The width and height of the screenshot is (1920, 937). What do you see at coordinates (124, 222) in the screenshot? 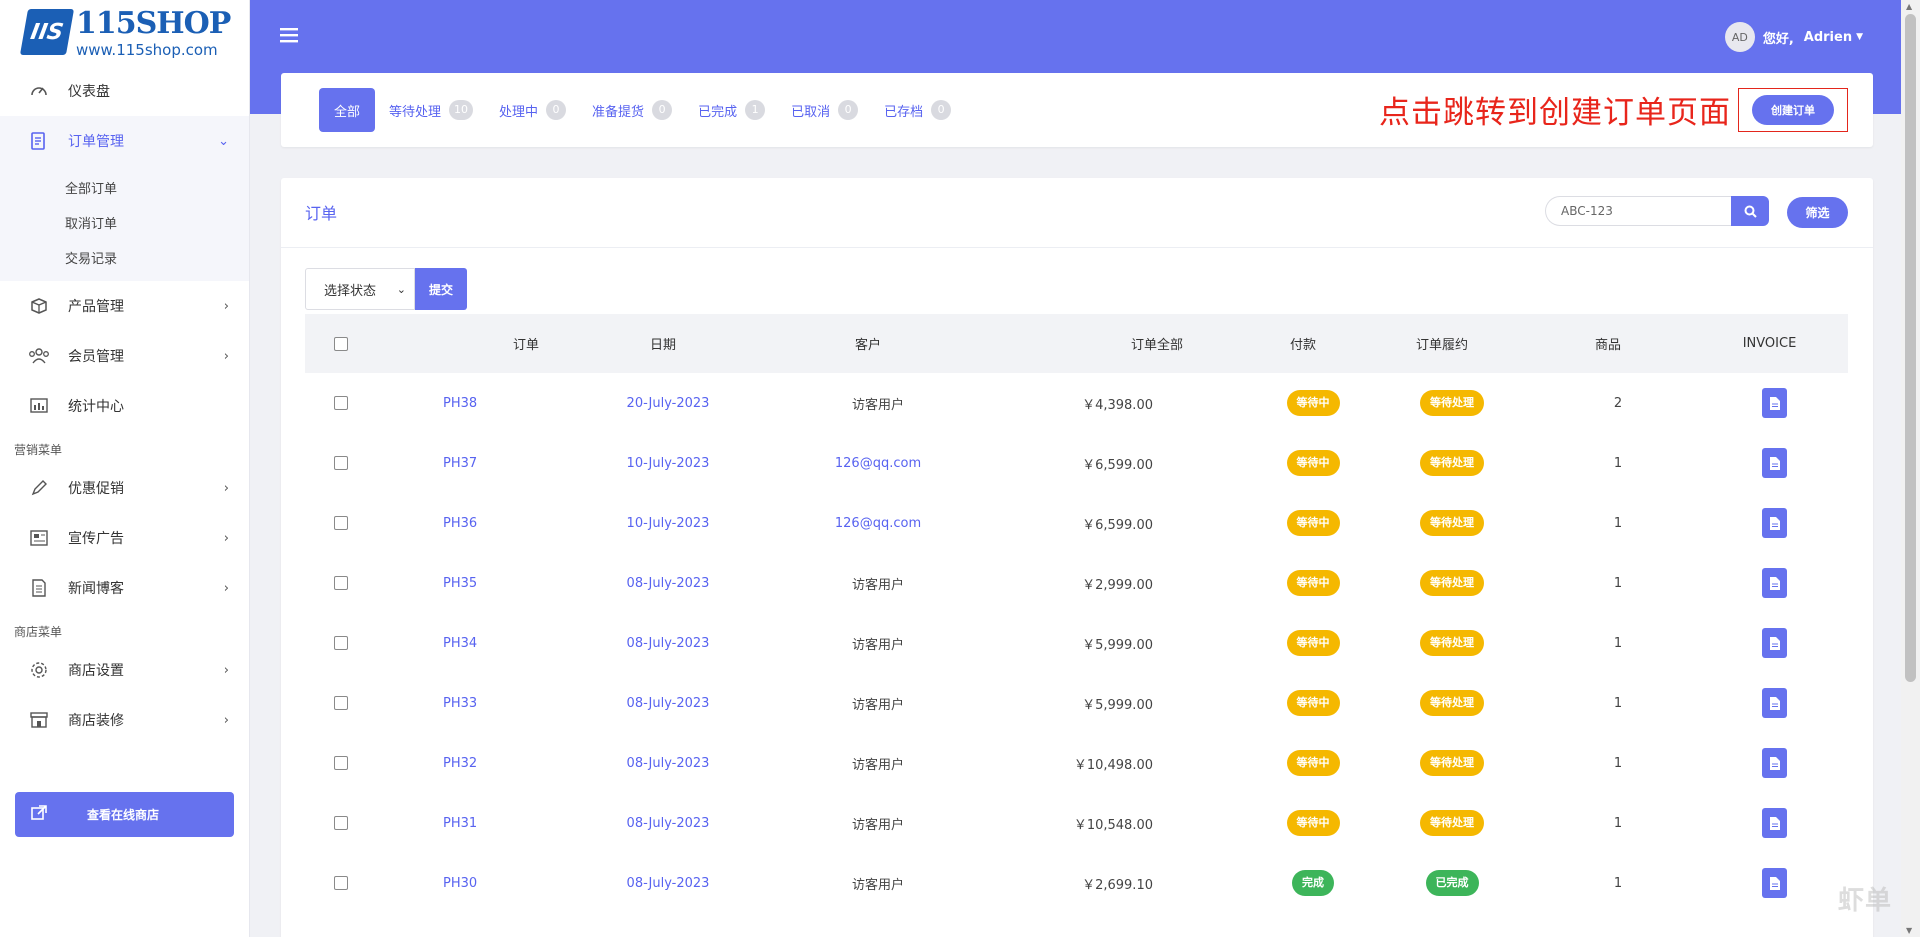
I see `submenu-cancelled-orders: 取消订单` at bounding box center [124, 222].